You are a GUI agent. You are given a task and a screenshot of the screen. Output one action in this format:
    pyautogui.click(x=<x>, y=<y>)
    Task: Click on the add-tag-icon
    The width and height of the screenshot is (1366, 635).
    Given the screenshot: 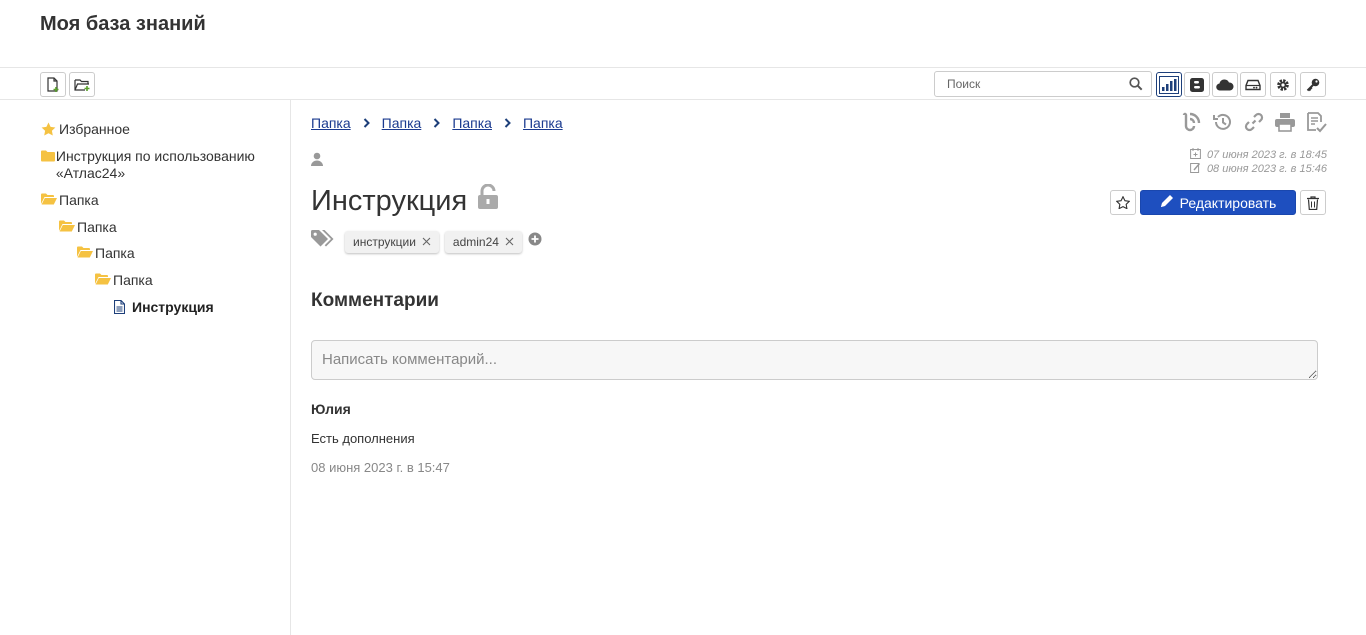 What is the action you would take?
    pyautogui.click(x=535, y=241)
    